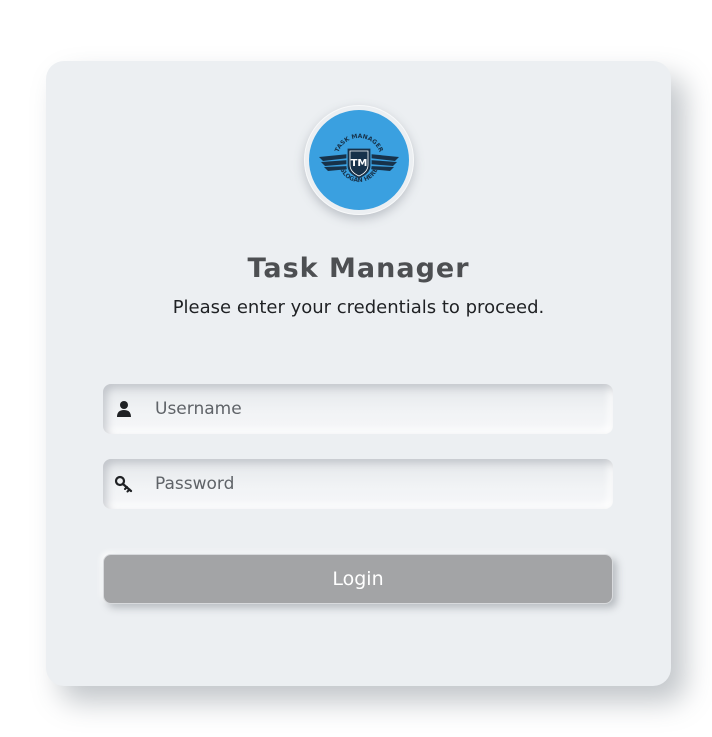 This screenshot has width=712, height=737. Describe the element at coordinates (124, 484) in the screenshot. I see `key-icon` at that location.